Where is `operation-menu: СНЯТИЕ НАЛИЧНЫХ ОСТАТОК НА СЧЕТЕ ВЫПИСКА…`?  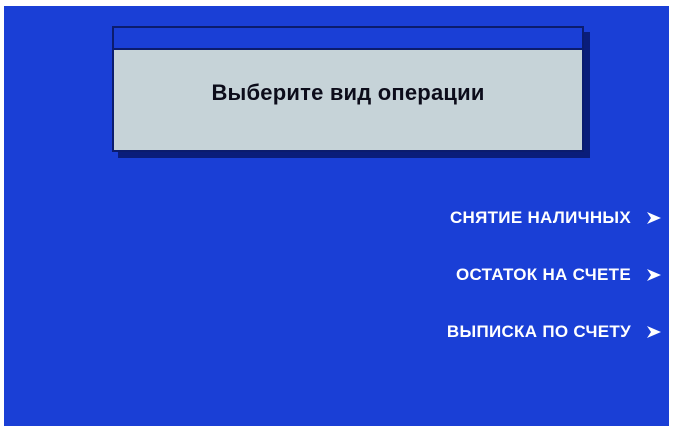
operation-menu: СНЯТИЕ НАЛИЧНЫХ ОСТАТОК НА СЧЕТЕ ВЫПИСКА… is located at coordinates (555, 275).